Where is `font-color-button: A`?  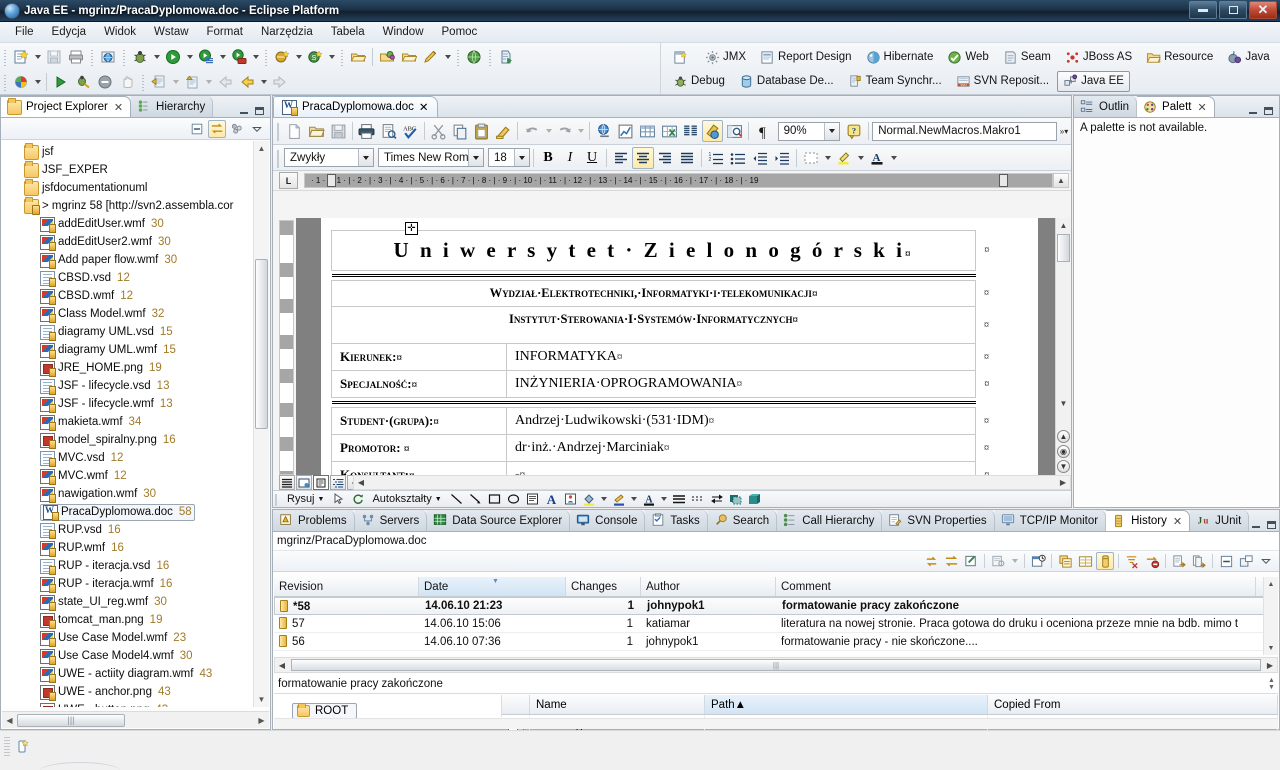
font-color-button: A is located at coordinates (877, 158).